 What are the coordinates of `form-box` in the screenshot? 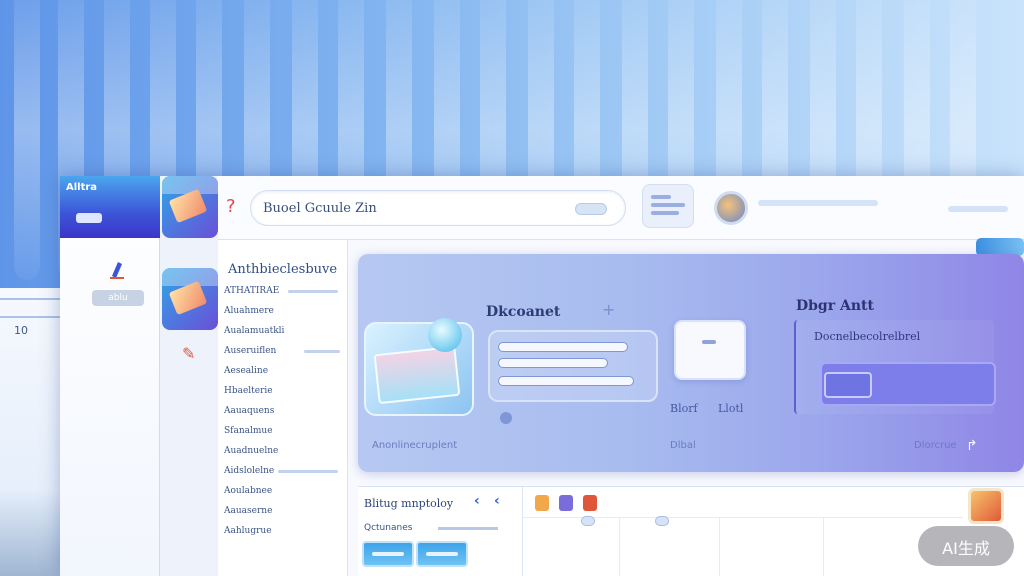 It's located at (573, 366).